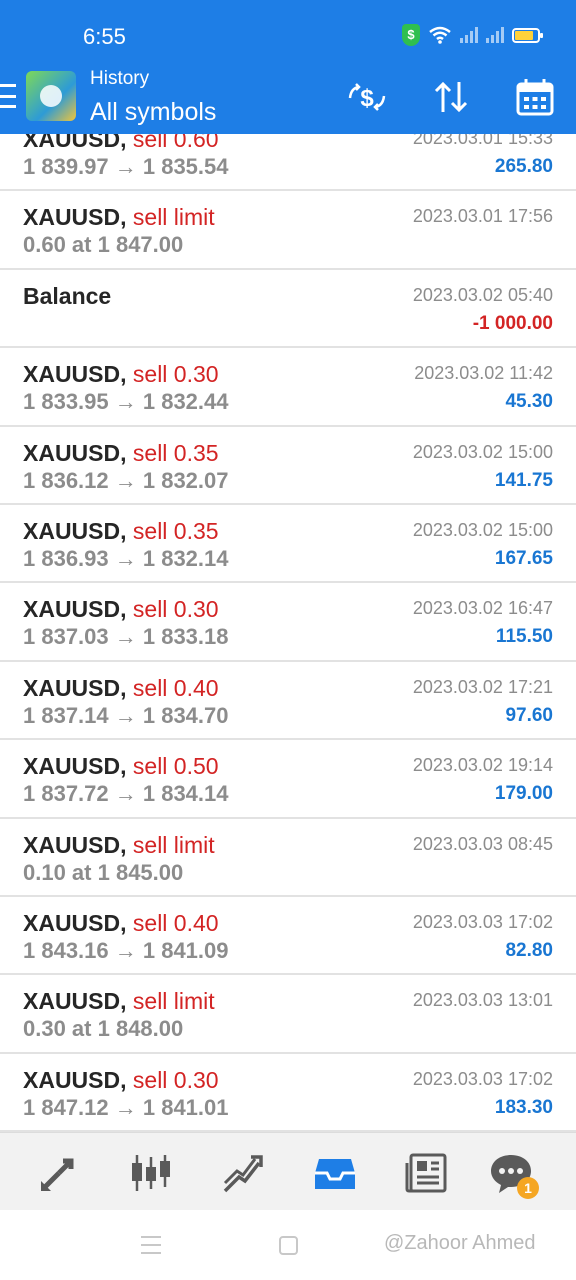 This screenshot has width=576, height=1280. Describe the element at coordinates (288, 309) in the screenshot. I see `history-row: Balance 2023.03.02 05:40 -1 000.00` at that location.